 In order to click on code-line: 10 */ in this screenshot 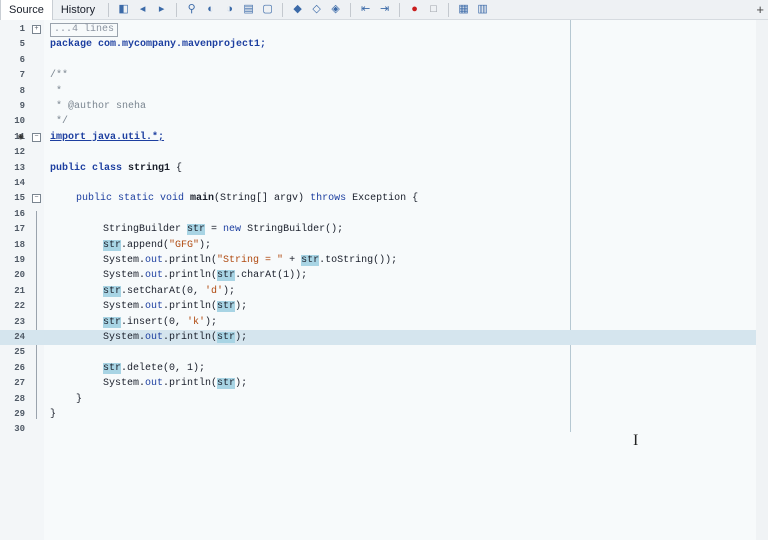, I will do `click(378, 121)`.